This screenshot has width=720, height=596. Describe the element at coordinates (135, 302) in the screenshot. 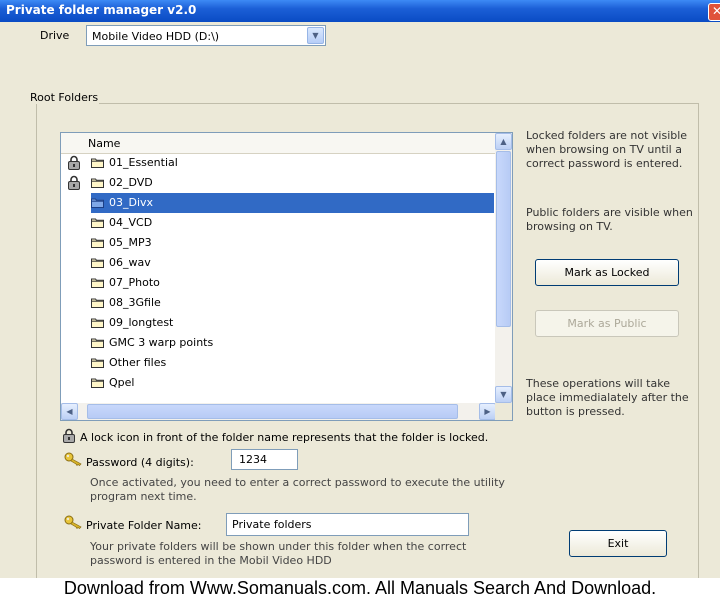

I see `folder-name: 08_3Gfile` at that location.